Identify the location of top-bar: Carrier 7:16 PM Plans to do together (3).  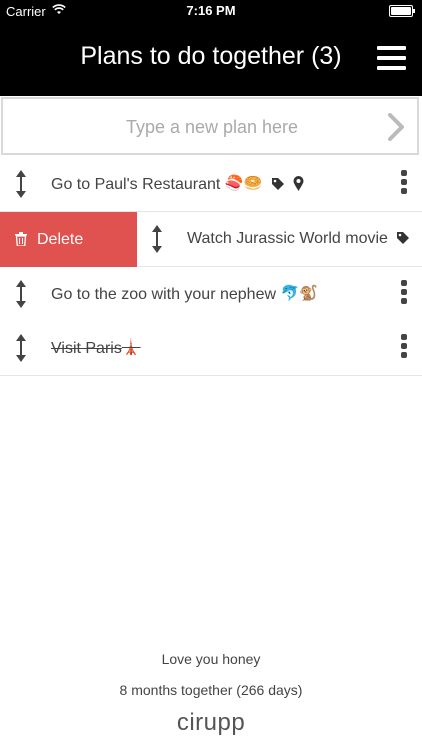
(211, 48).